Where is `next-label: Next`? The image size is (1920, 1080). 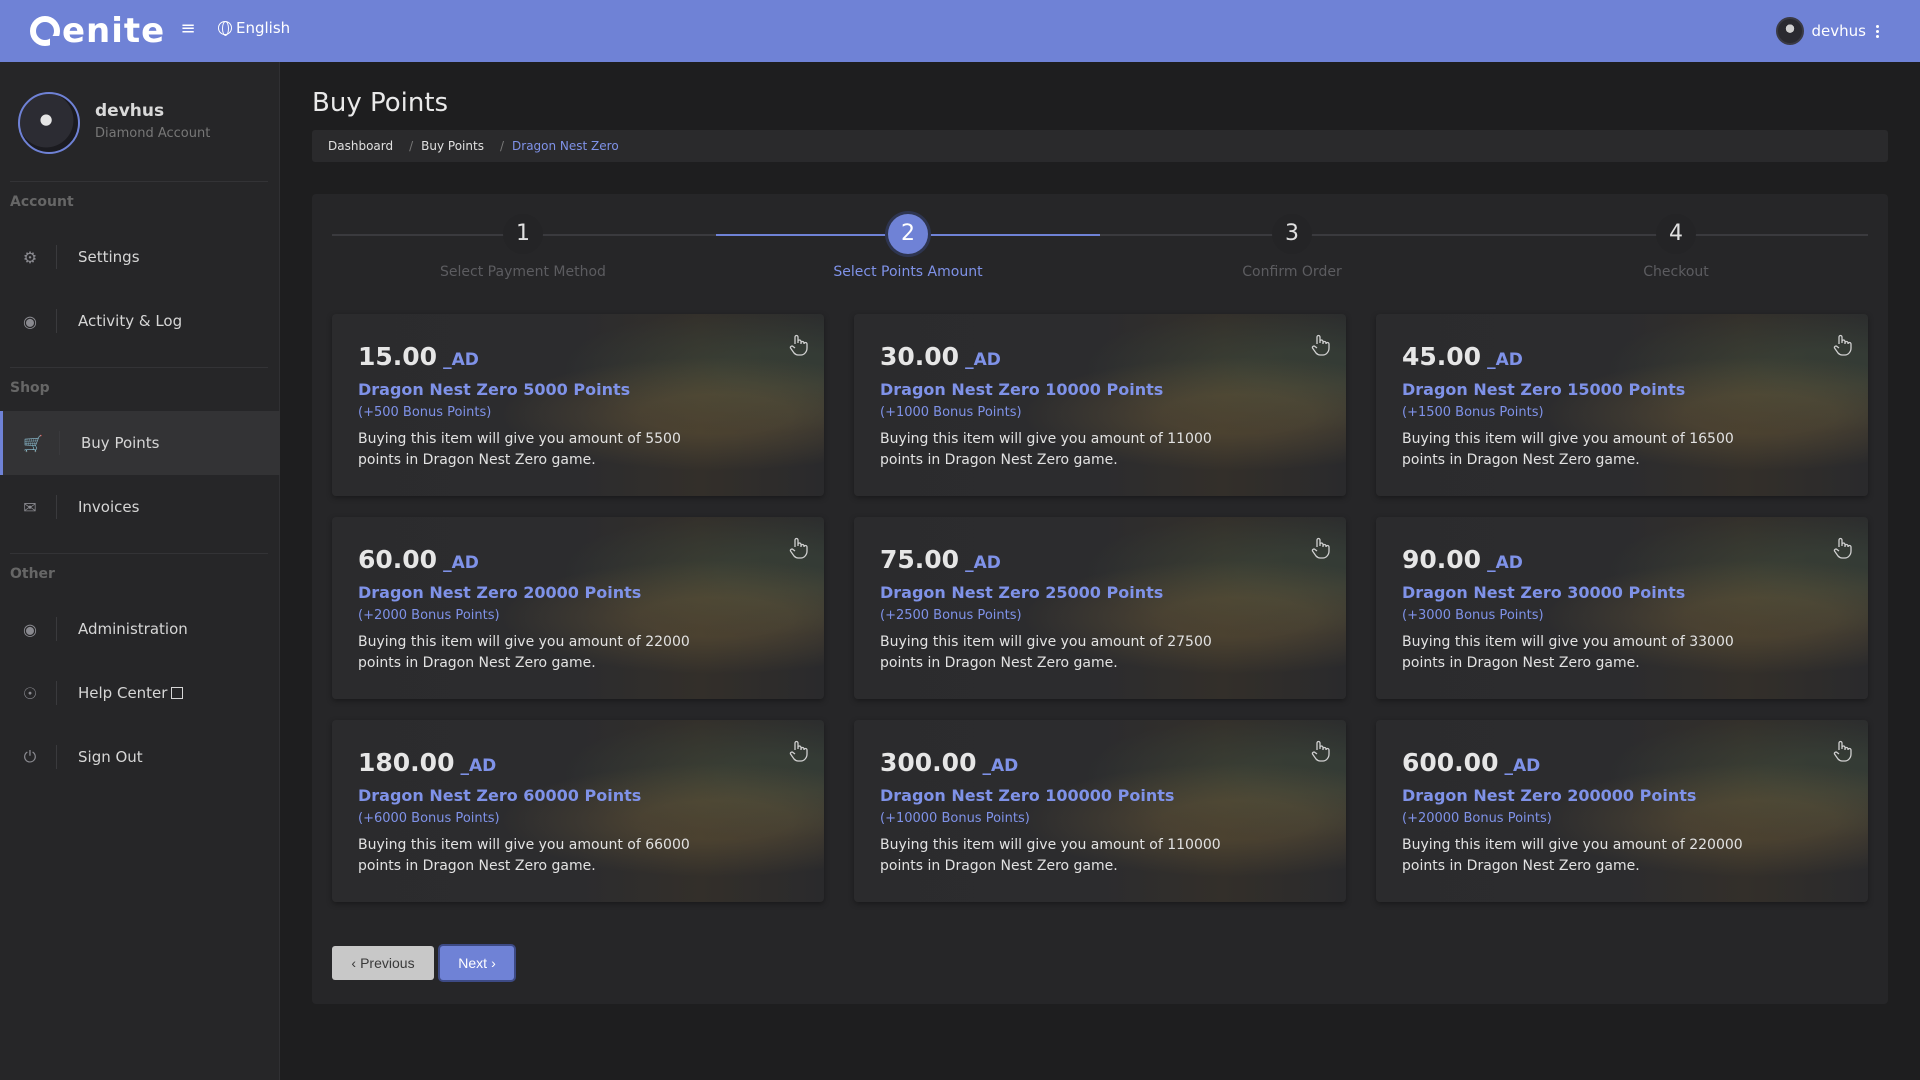
next-label: Next is located at coordinates (473, 963).